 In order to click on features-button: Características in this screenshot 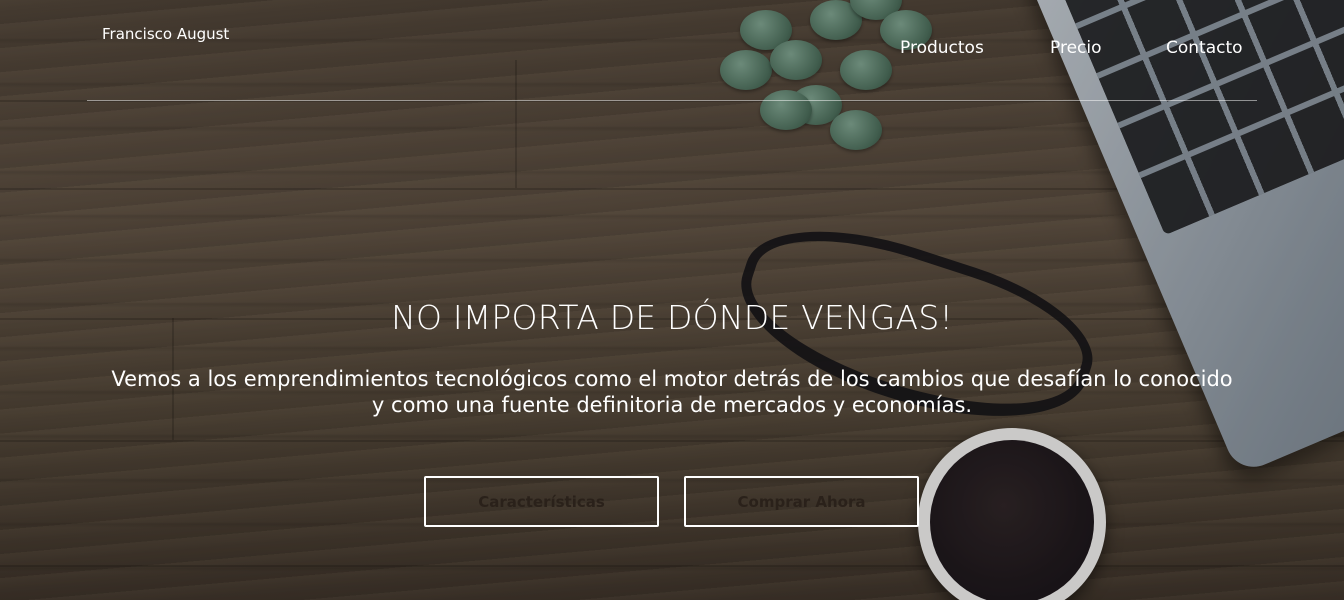, I will do `click(541, 501)`.